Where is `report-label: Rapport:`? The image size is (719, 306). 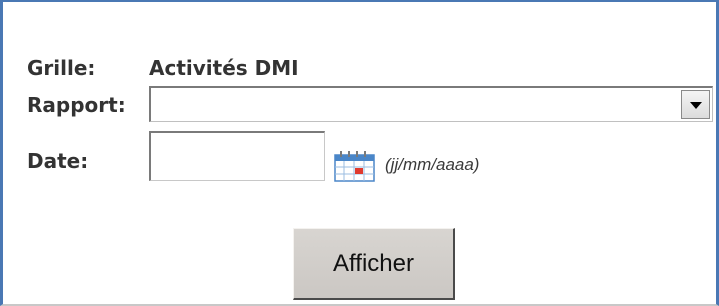
report-label: Rapport: is located at coordinates (76, 105).